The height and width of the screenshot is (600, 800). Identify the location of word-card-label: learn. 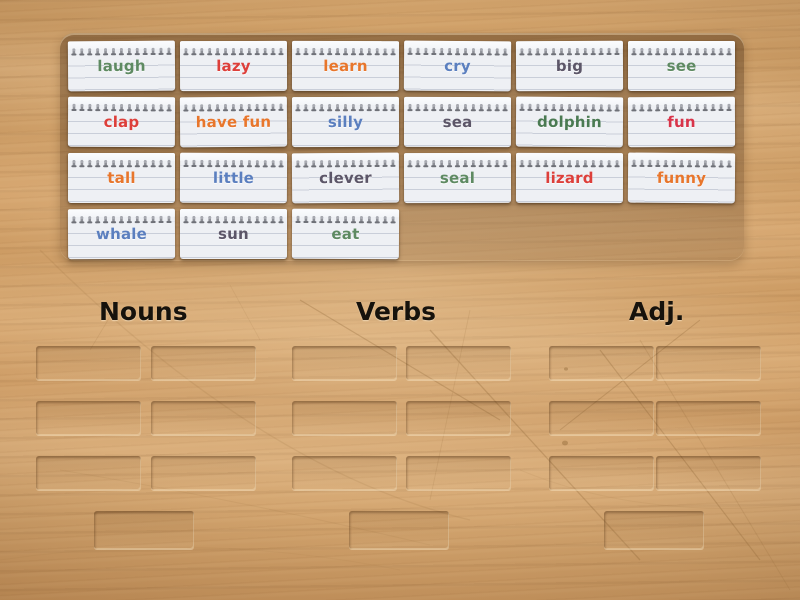
(345, 66).